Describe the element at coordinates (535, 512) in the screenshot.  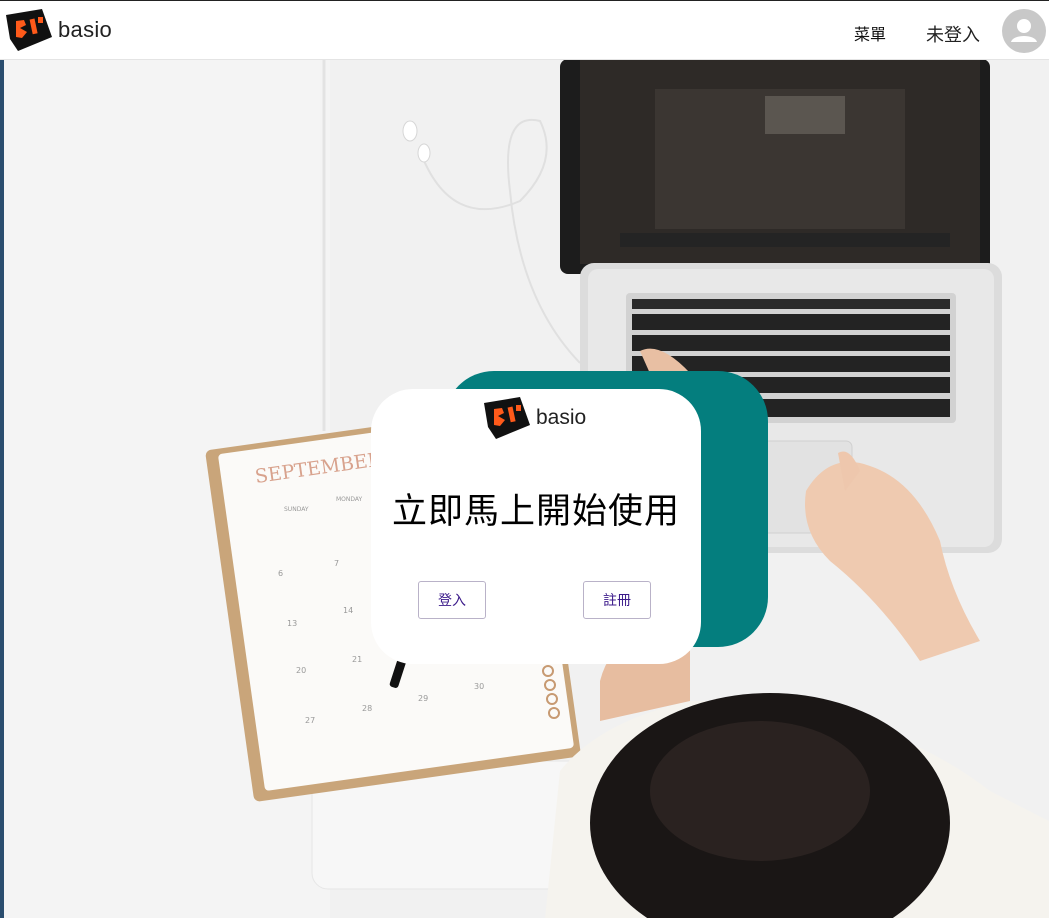
I see `card-title: 立即馬上開始使用` at that location.